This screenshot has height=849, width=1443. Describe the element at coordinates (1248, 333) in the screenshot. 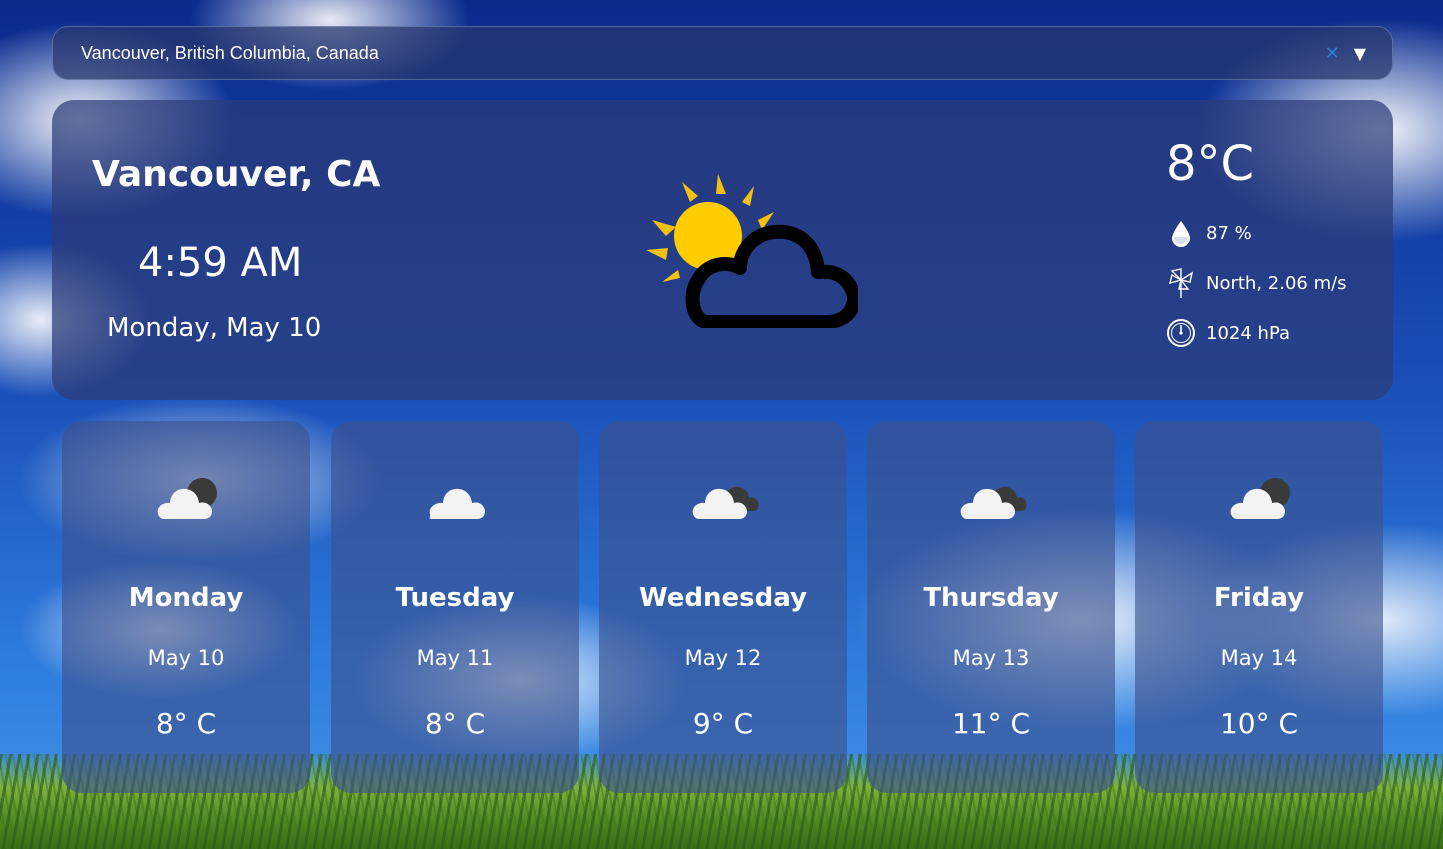

I see `pressure-value: 1024 hPa` at that location.